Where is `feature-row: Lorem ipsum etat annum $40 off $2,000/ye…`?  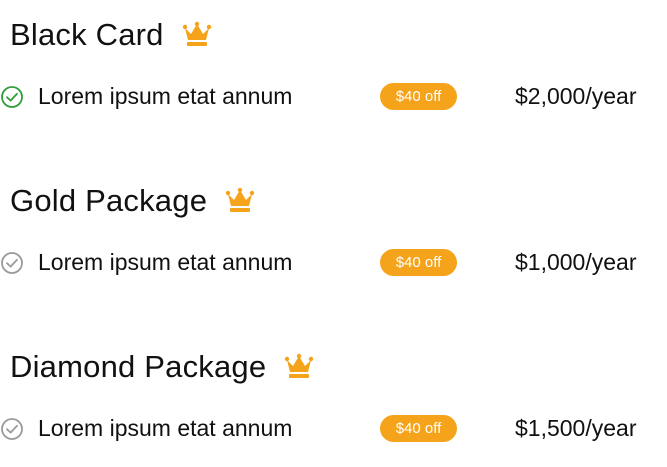
feature-row: Lorem ipsum etat annum $40 off $2,000/ye… is located at coordinates (333, 96).